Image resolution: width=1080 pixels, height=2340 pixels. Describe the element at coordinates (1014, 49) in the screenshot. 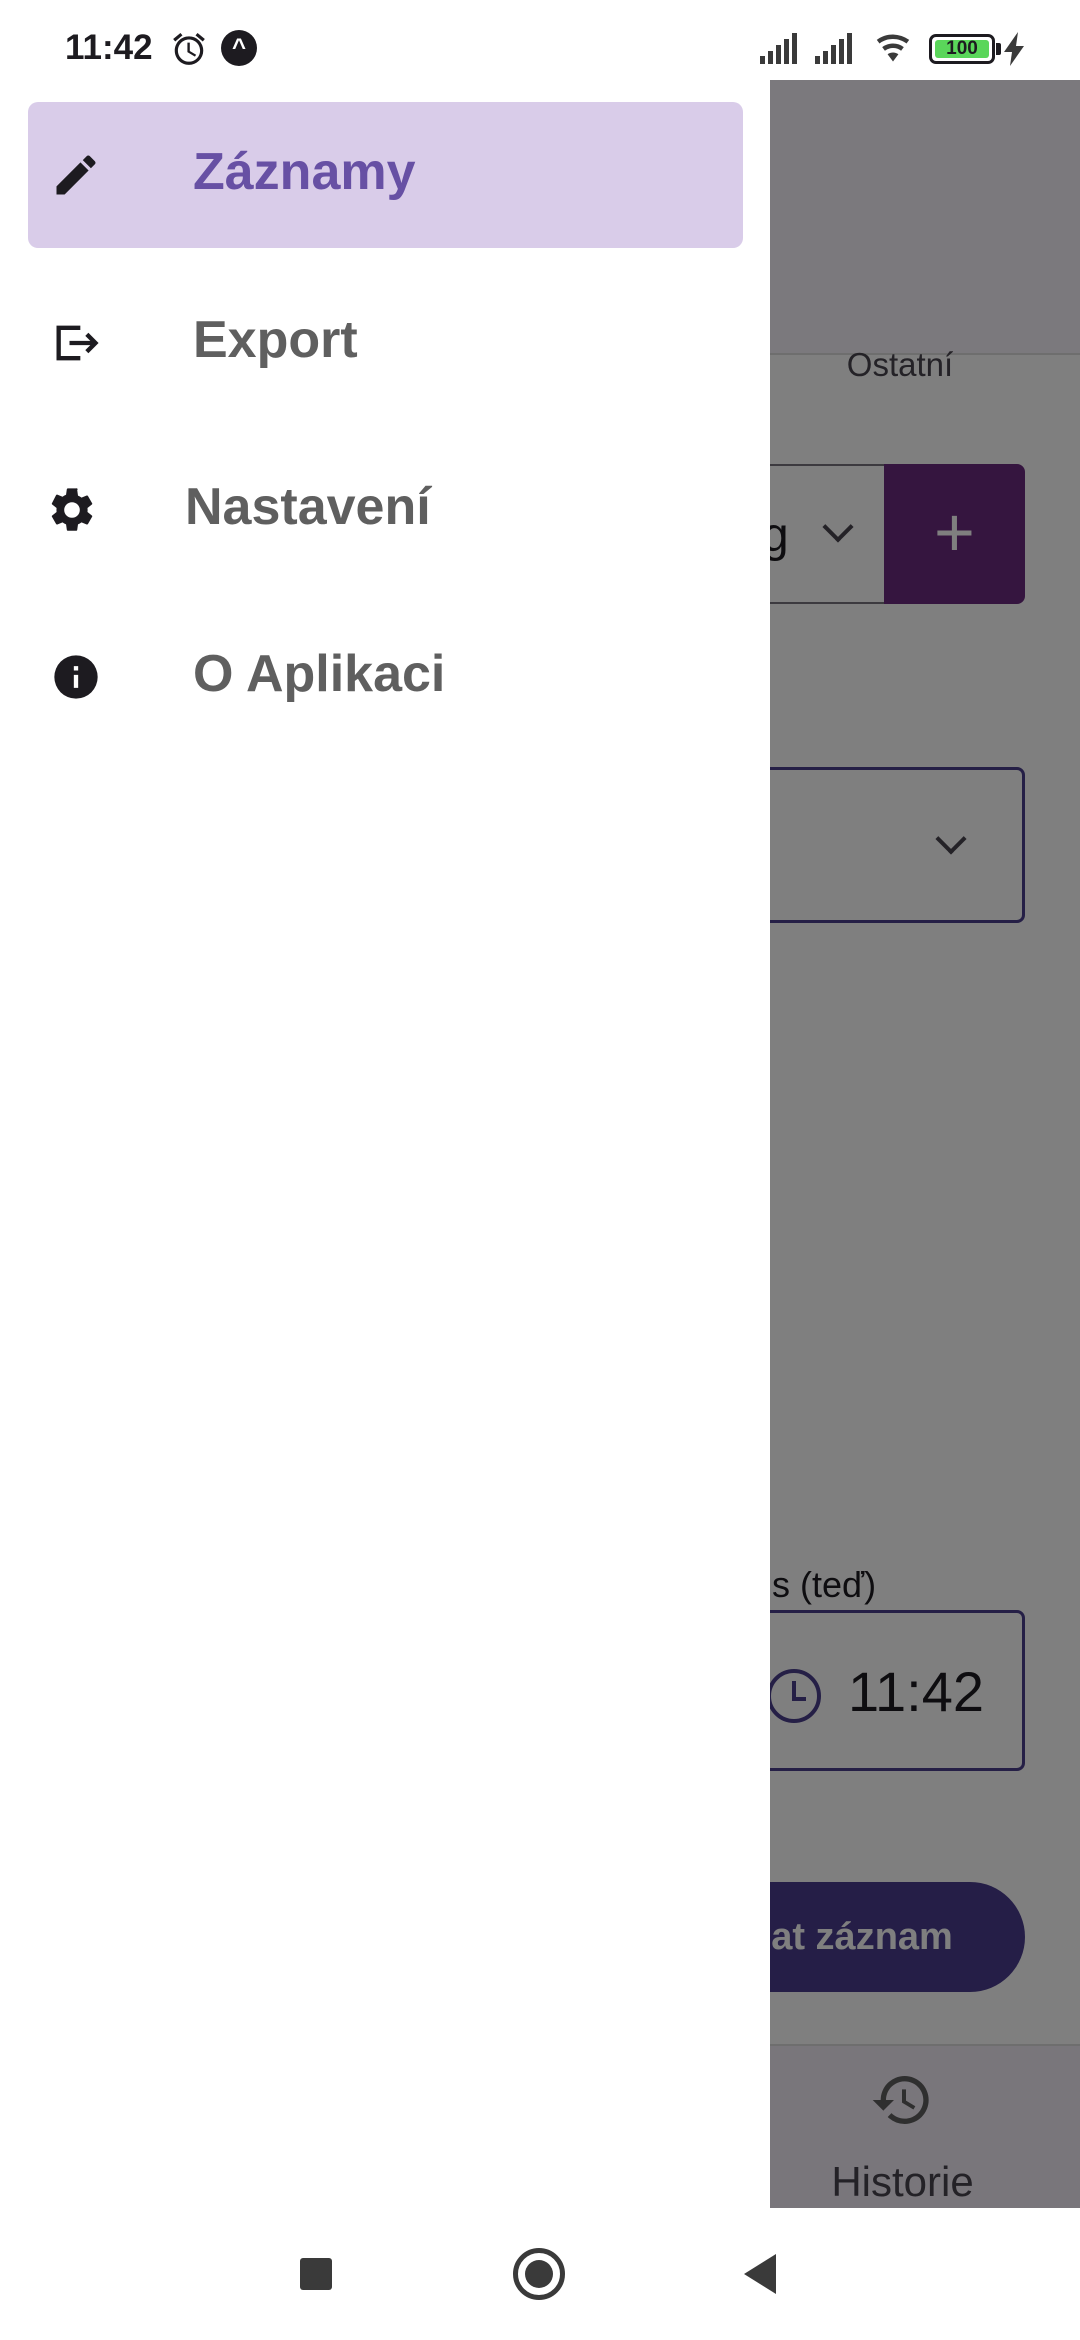

I see `charging-bolt-icon` at that location.